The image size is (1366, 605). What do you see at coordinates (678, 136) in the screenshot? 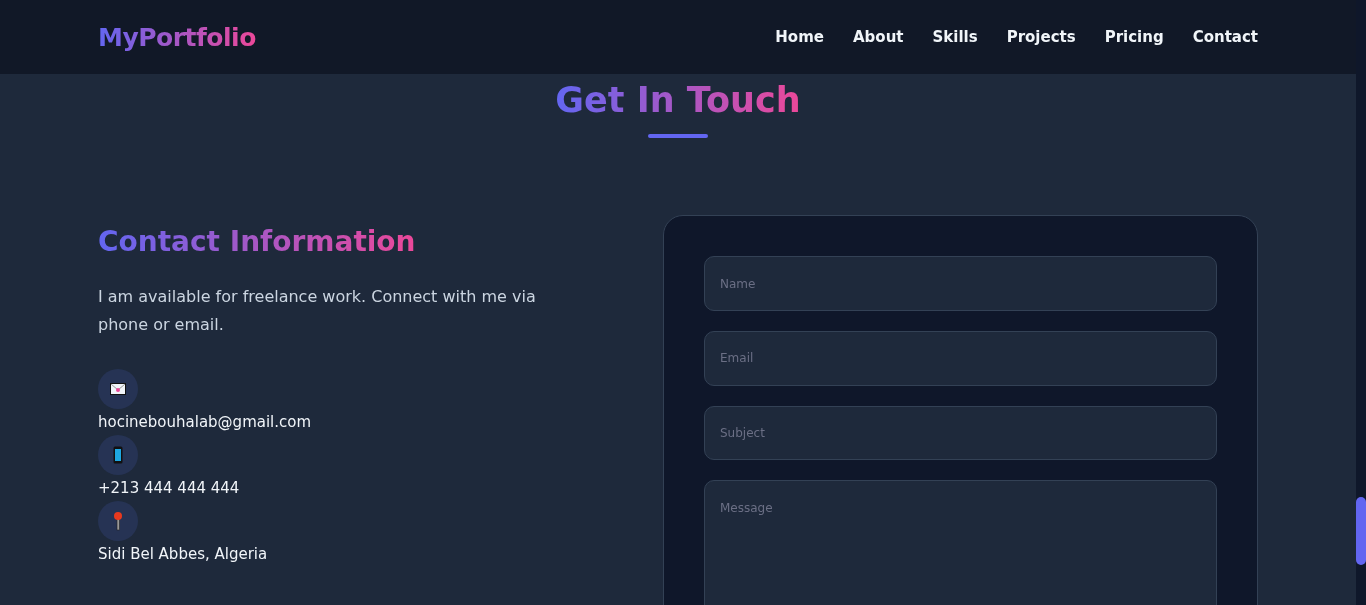
I see `title-underline` at bounding box center [678, 136].